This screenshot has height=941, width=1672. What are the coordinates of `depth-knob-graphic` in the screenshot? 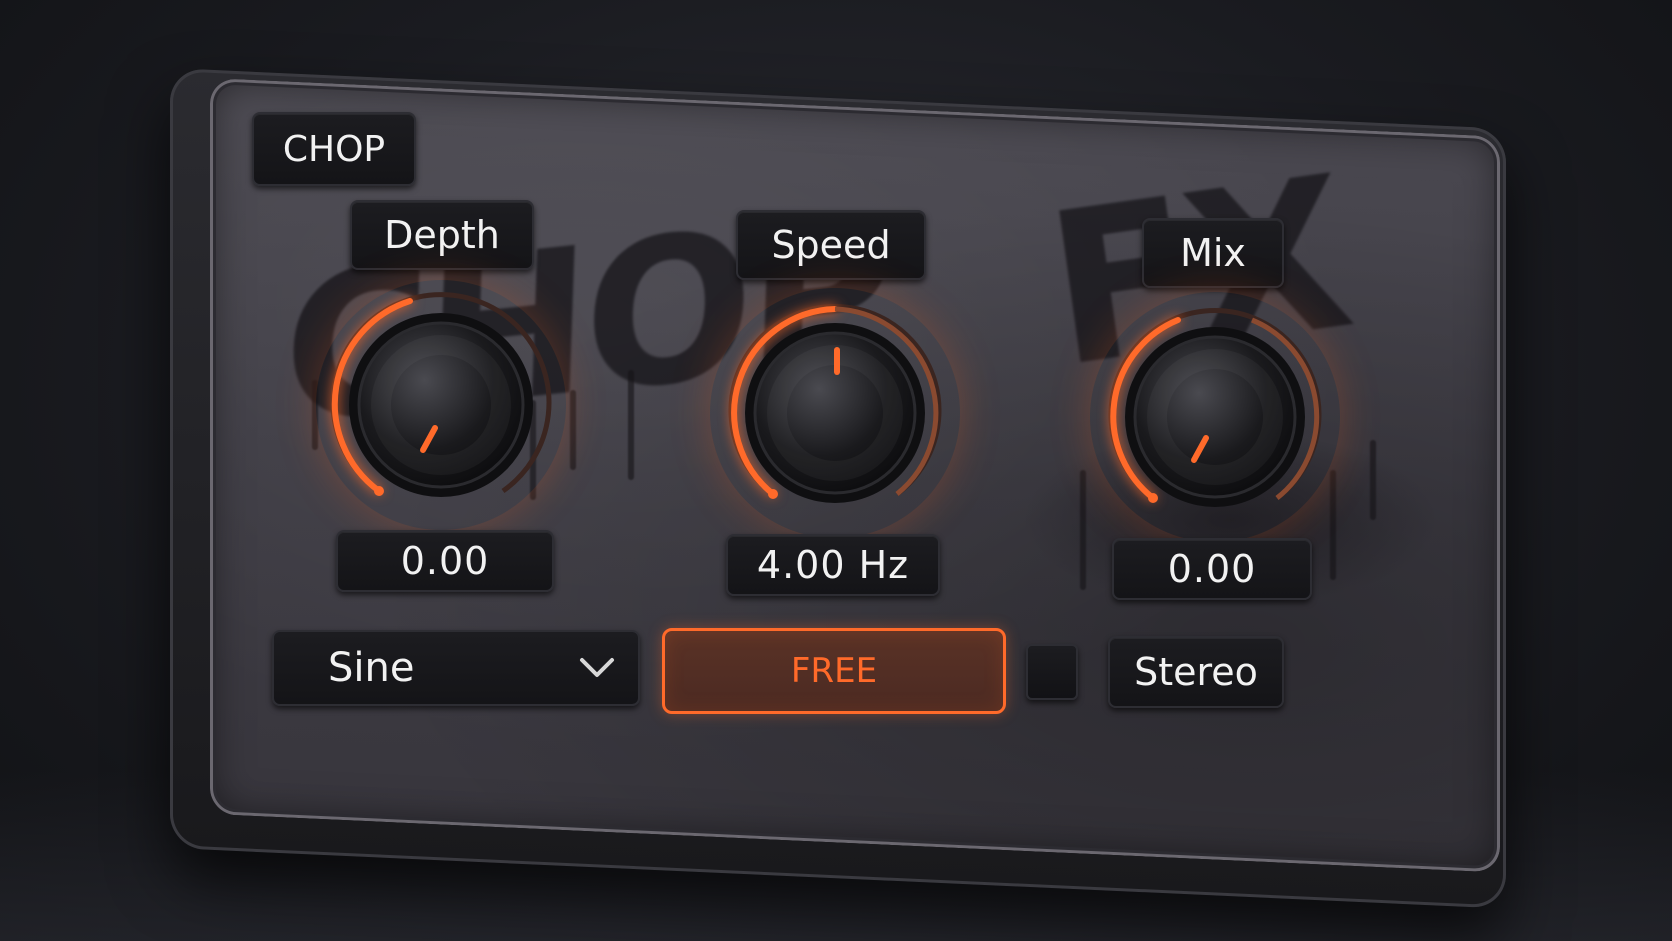 It's located at (441, 394).